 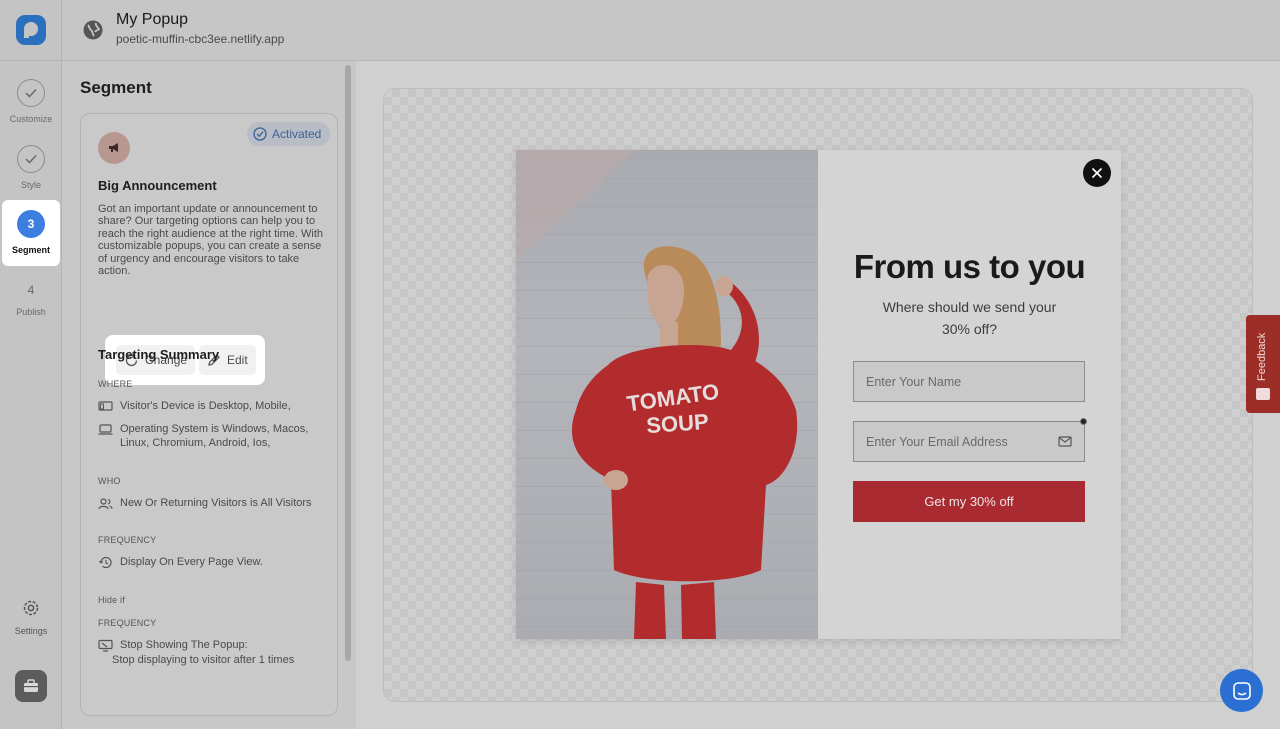 What do you see at coordinates (31, 290) in the screenshot?
I see `step-number: 4` at bounding box center [31, 290].